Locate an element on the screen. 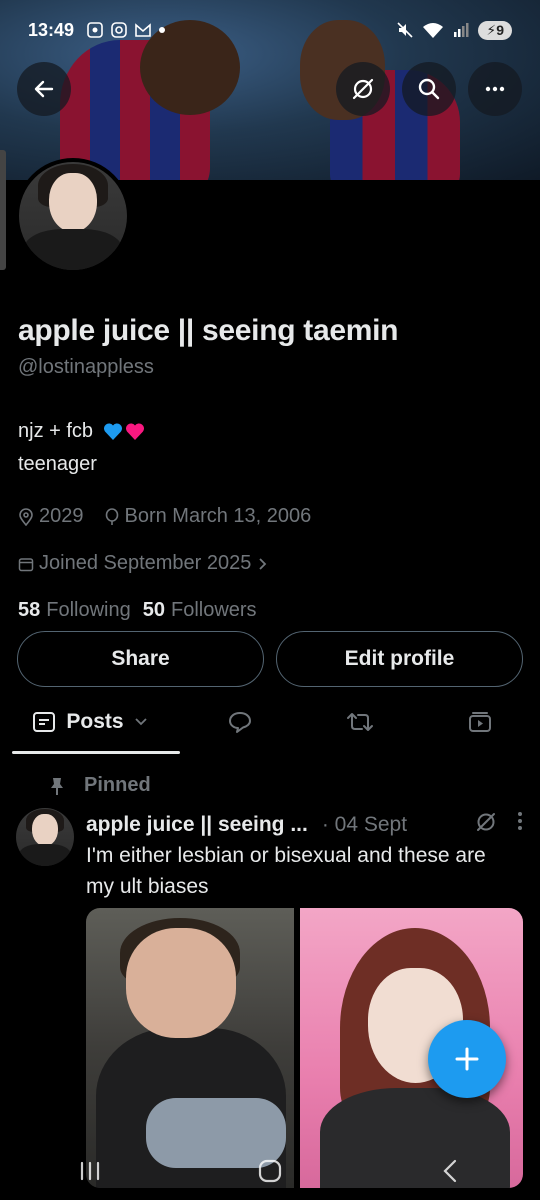  balloon-icon is located at coordinates (111, 516).